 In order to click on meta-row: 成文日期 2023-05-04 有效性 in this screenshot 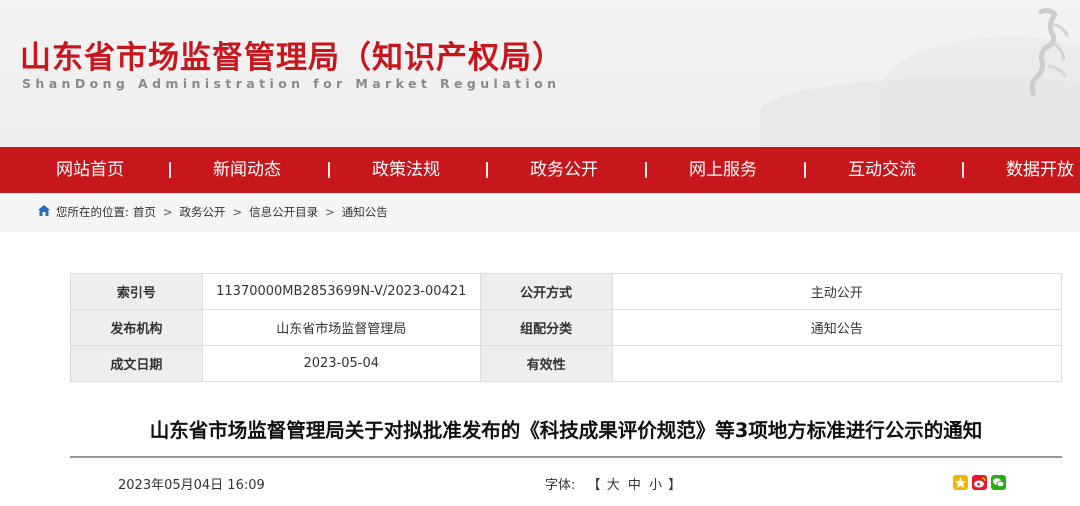, I will do `click(566, 363)`.